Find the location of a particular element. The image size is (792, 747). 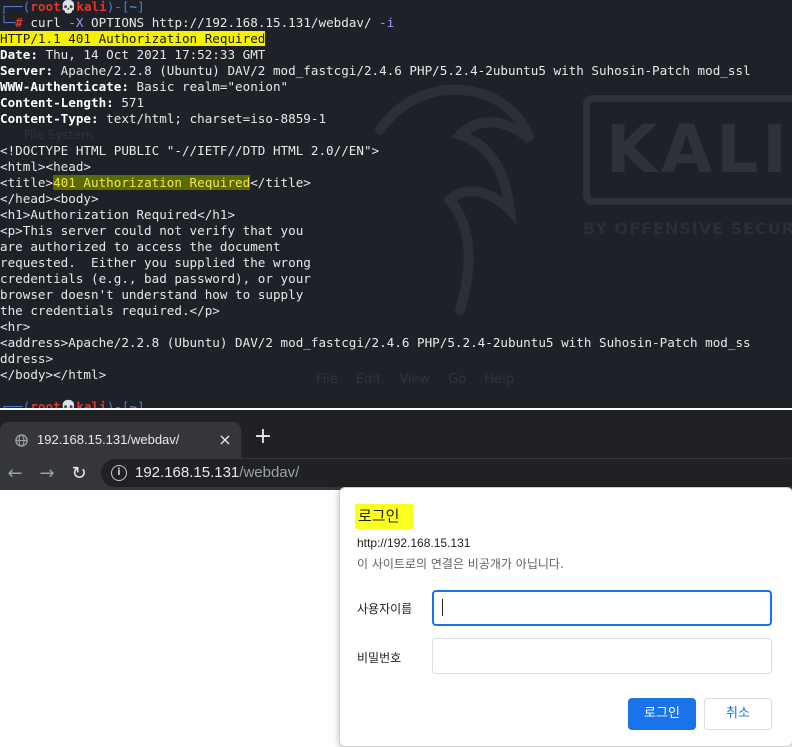

address-url: 192.168.15.131/webdav/ is located at coordinates (217, 472).